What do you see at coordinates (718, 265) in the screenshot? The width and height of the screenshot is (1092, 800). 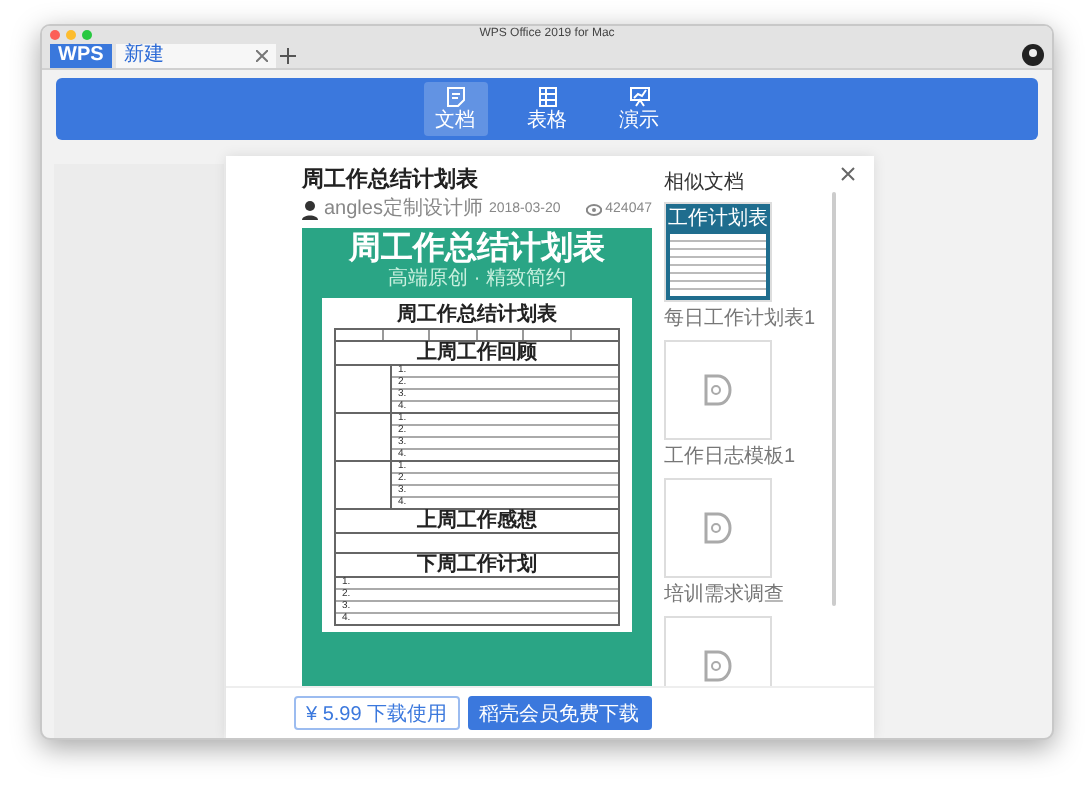 I see `sheet-drawing` at bounding box center [718, 265].